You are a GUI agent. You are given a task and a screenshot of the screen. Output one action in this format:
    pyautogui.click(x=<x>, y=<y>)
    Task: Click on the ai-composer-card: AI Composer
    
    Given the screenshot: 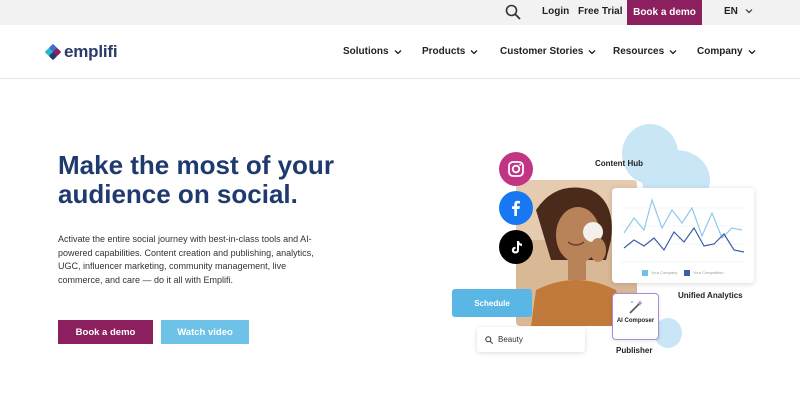 What is the action you would take?
    pyautogui.click(x=635, y=316)
    